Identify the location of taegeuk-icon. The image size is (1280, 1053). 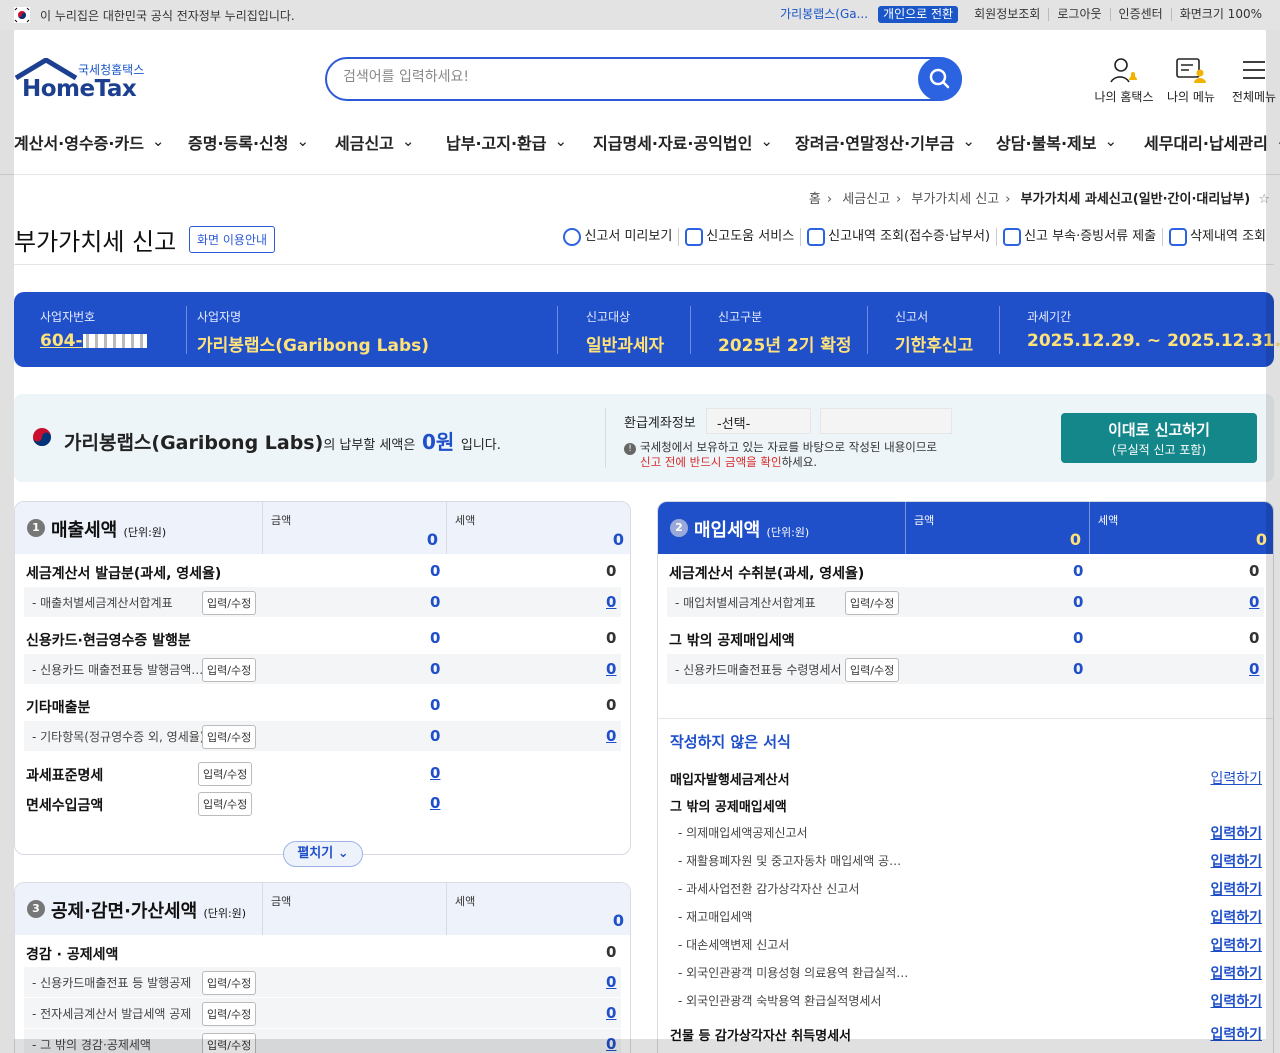
(42, 437).